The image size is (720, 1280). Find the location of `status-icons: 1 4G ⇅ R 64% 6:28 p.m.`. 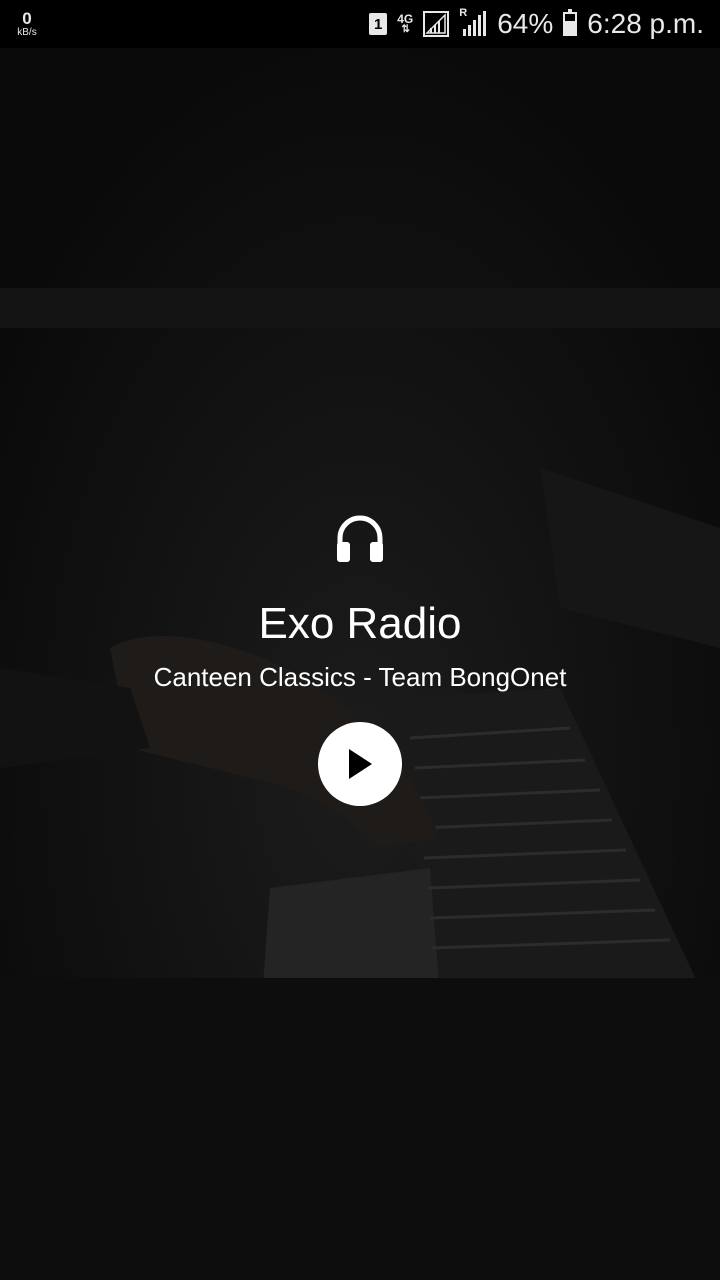

status-icons: 1 4G ⇅ R 64% 6:28 p.m. is located at coordinates (536, 24).